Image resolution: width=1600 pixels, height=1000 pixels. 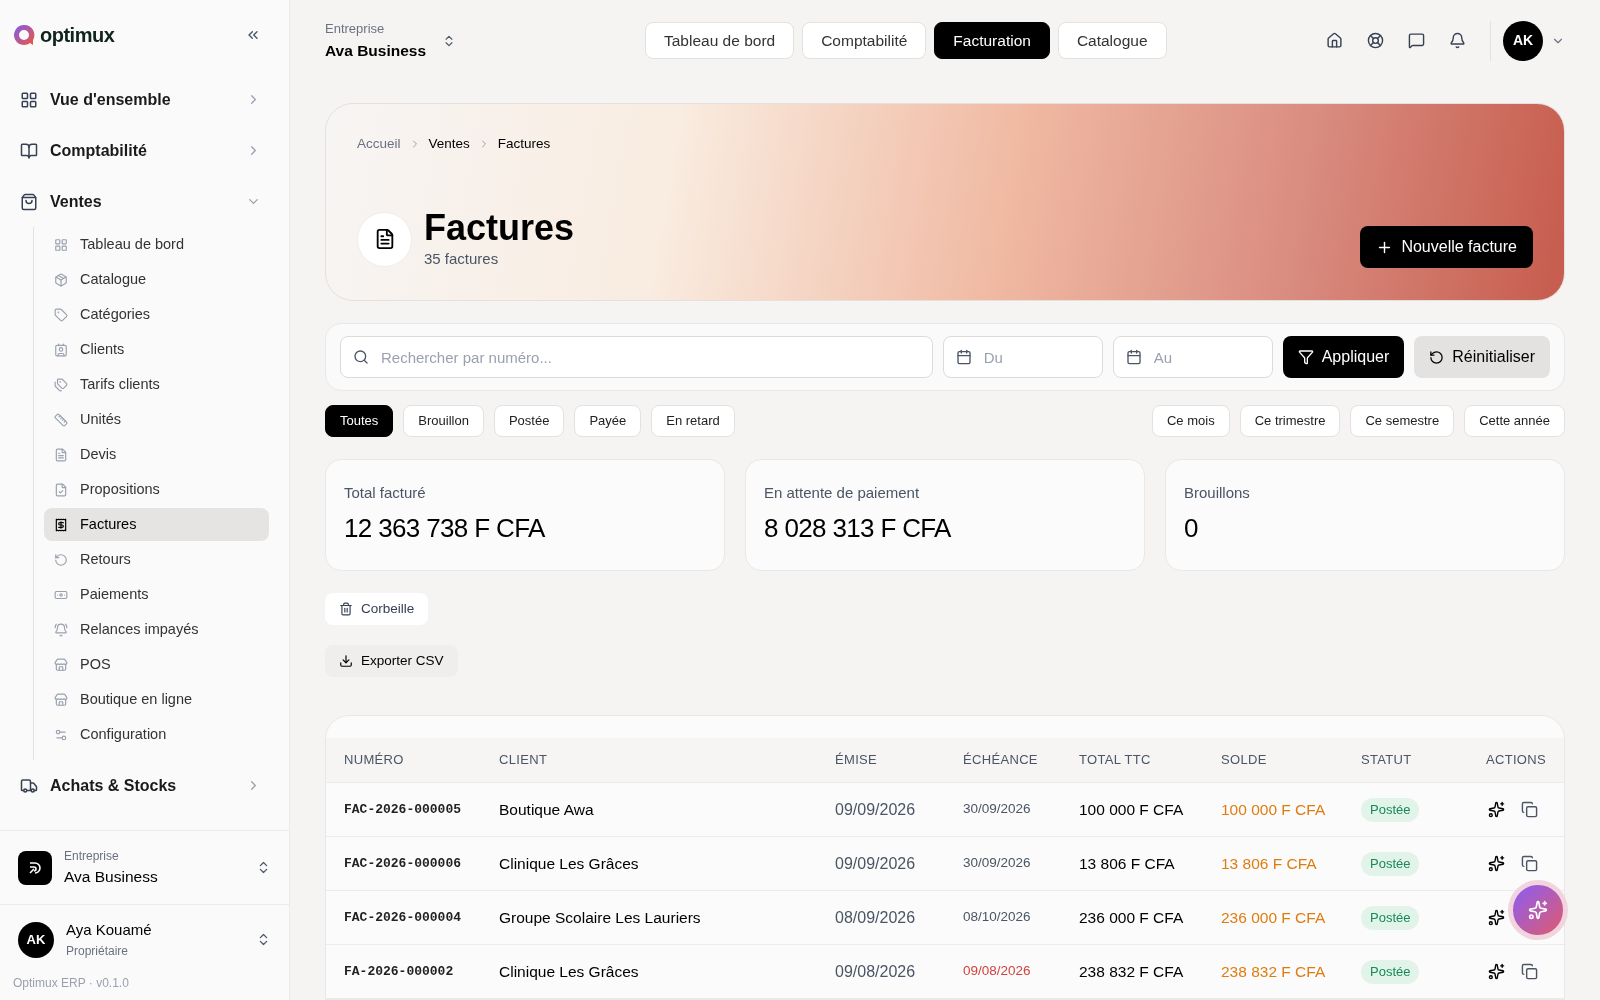 I want to click on nav-item: Clients, so click(x=156, y=349).